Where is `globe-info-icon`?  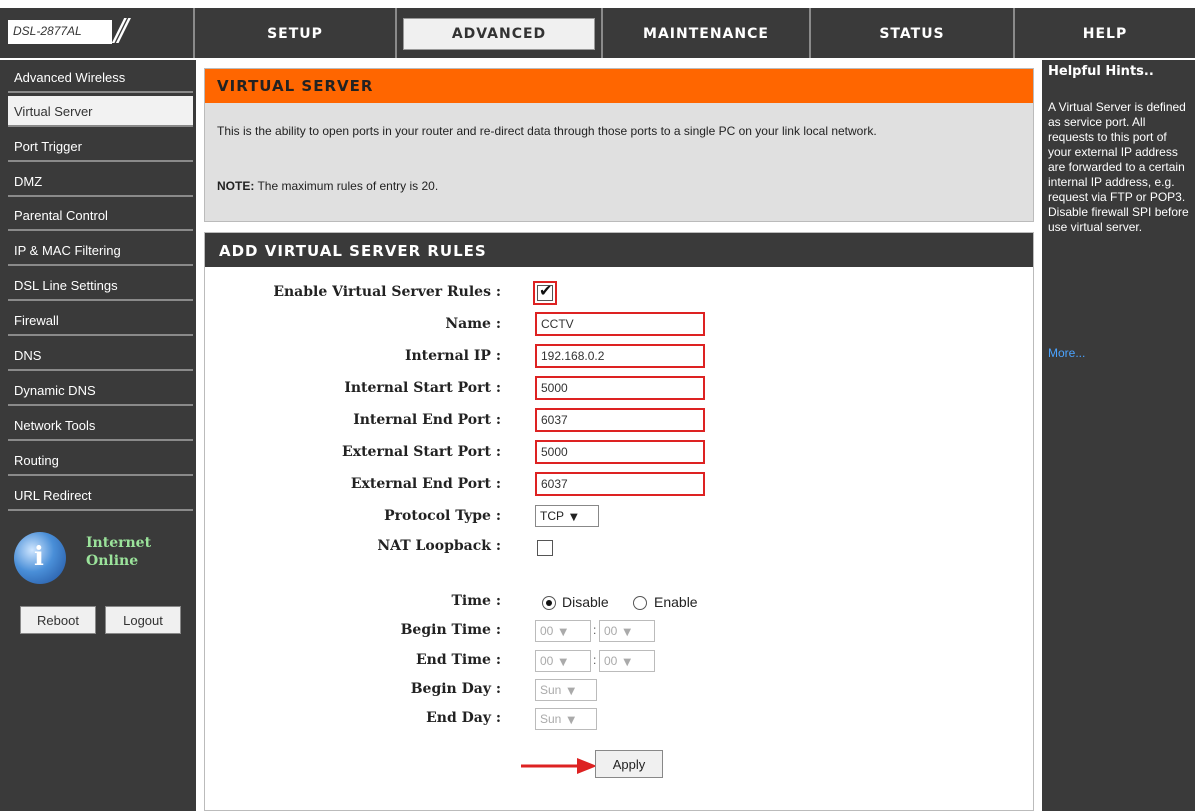 globe-info-icon is located at coordinates (40, 558).